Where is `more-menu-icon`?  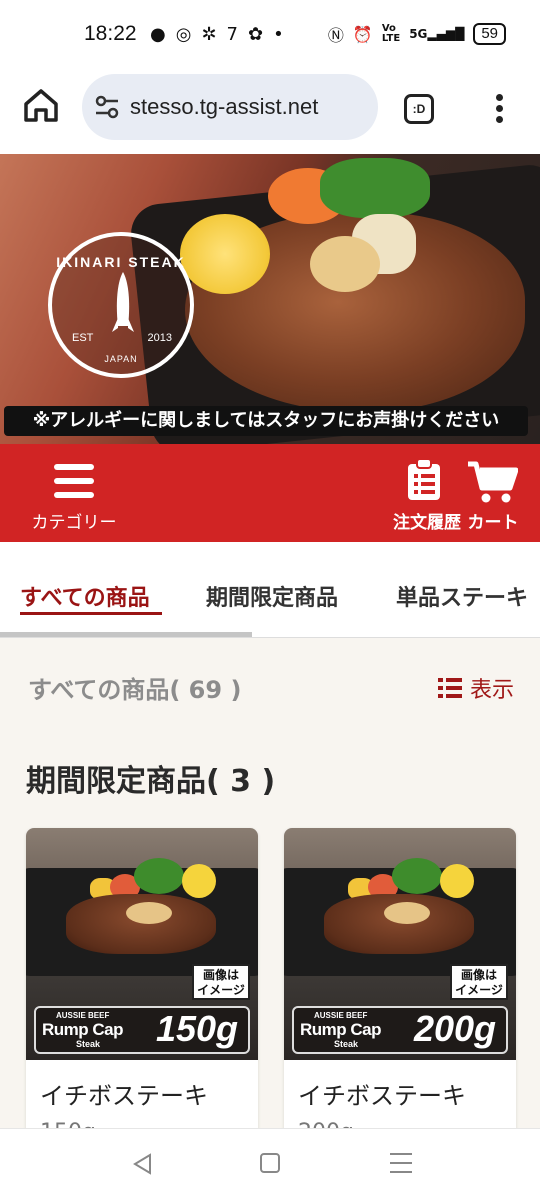
more-menu-icon is located at coordinates (499, 109).